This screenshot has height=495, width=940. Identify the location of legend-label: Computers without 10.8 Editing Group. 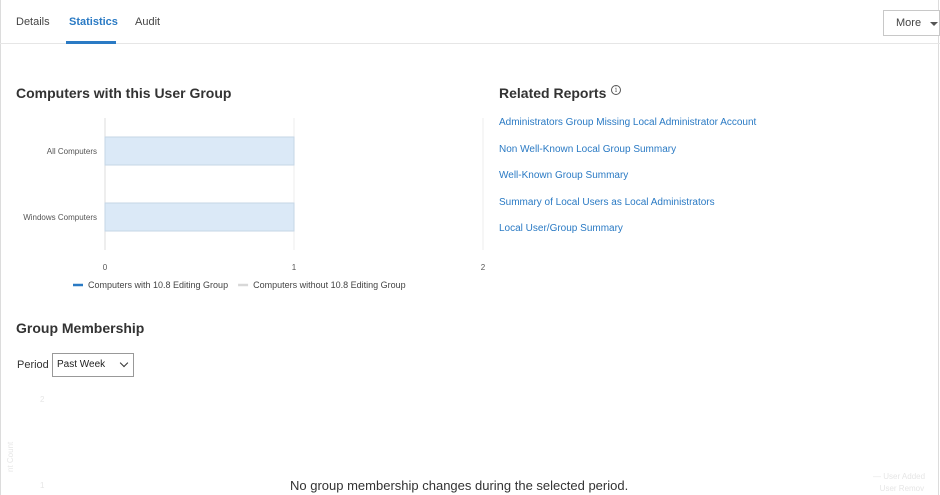
(329, 285).